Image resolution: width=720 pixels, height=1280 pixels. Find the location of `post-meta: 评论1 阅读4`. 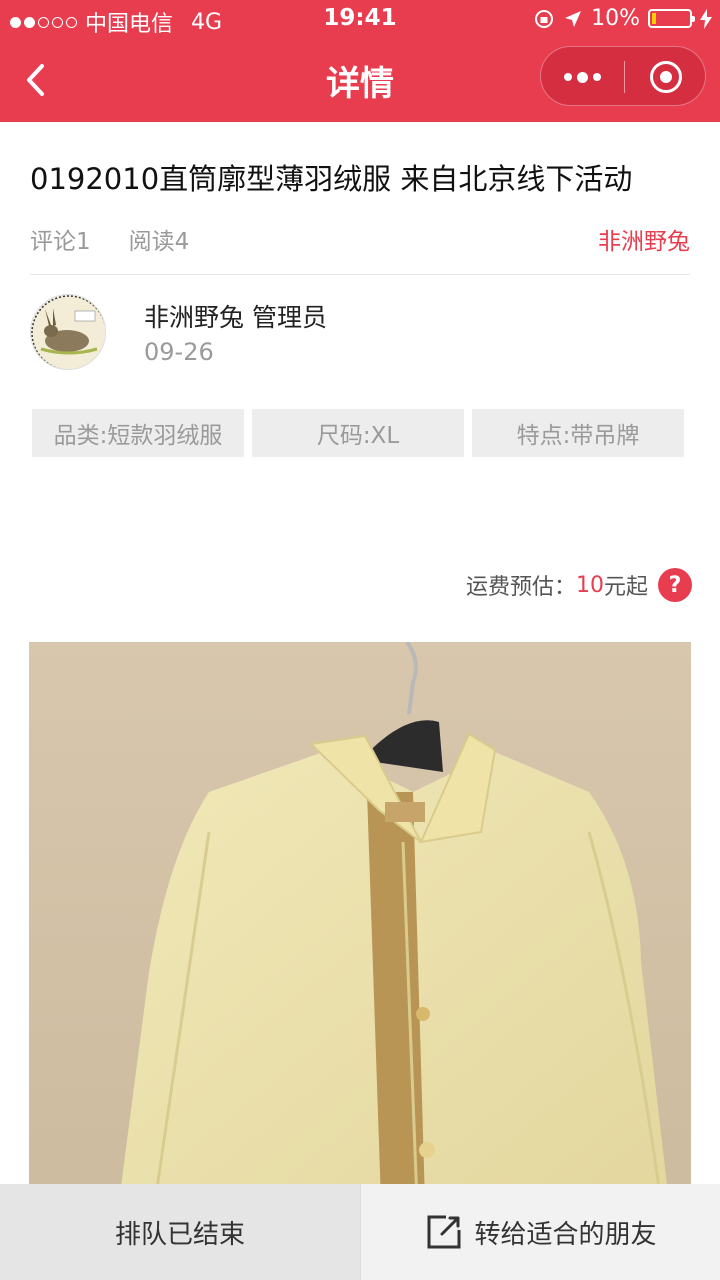

post-meta: 评论1 阅读4 is located at coordinates (109, 239).